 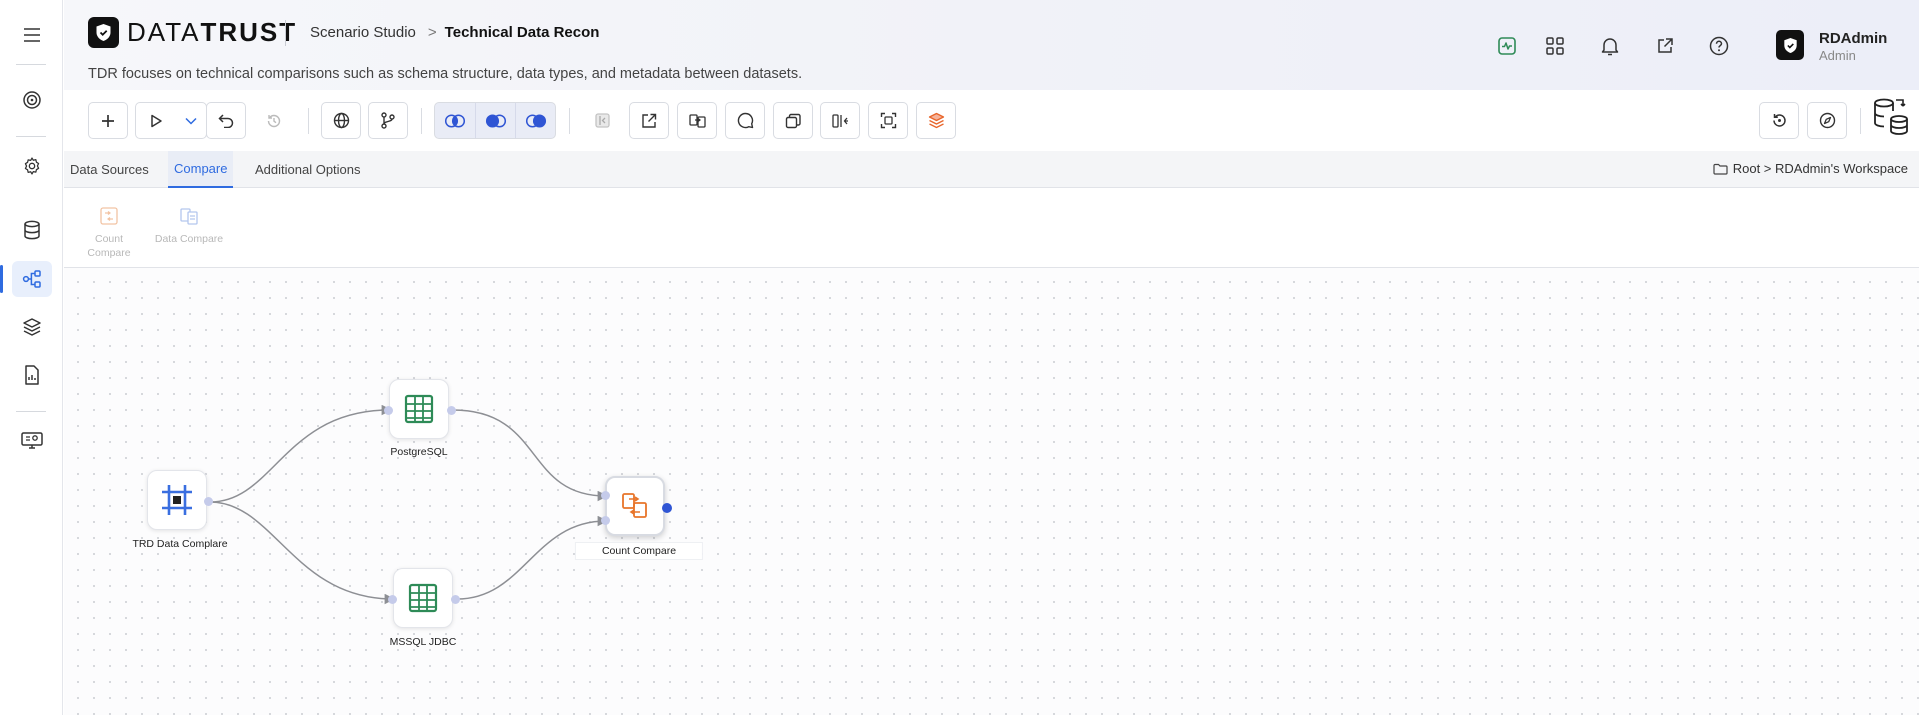 What do you see at coordinates (991, 228) in the screenshot?
I see `component-palette: Count Compare Data Compare` at bounding box center [991, 228].